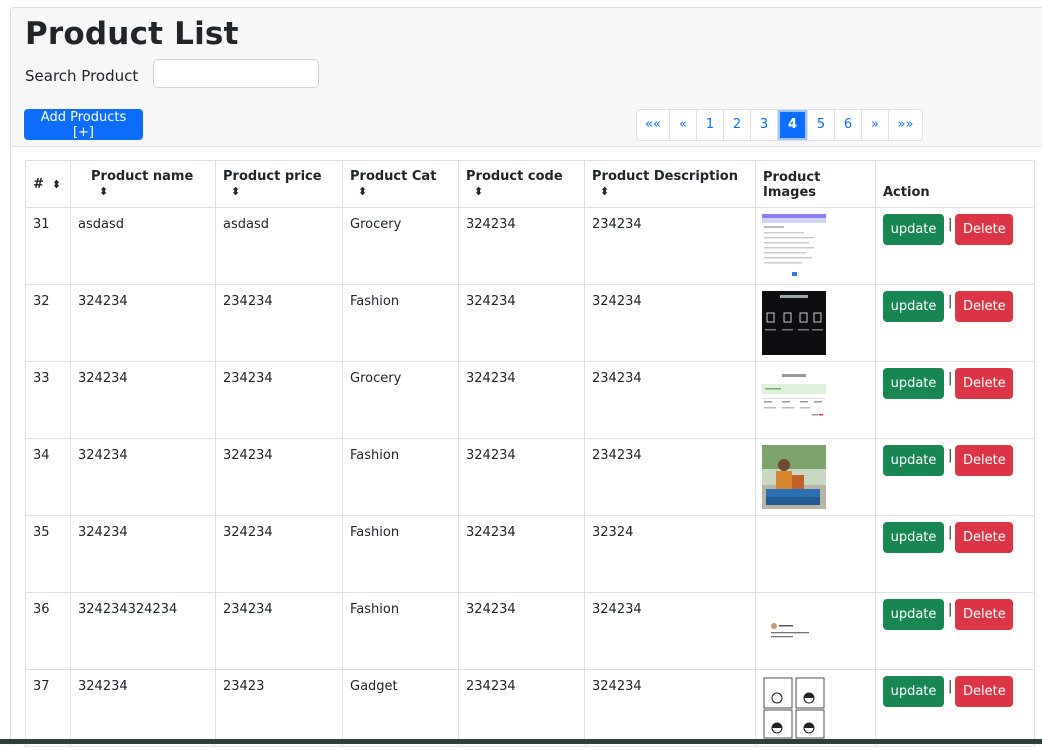 The width and height of the screenshot is (1042, 747). Describe the element at coordinates (821, 125) in the screenshot. I see `page-5: 5` at that location.